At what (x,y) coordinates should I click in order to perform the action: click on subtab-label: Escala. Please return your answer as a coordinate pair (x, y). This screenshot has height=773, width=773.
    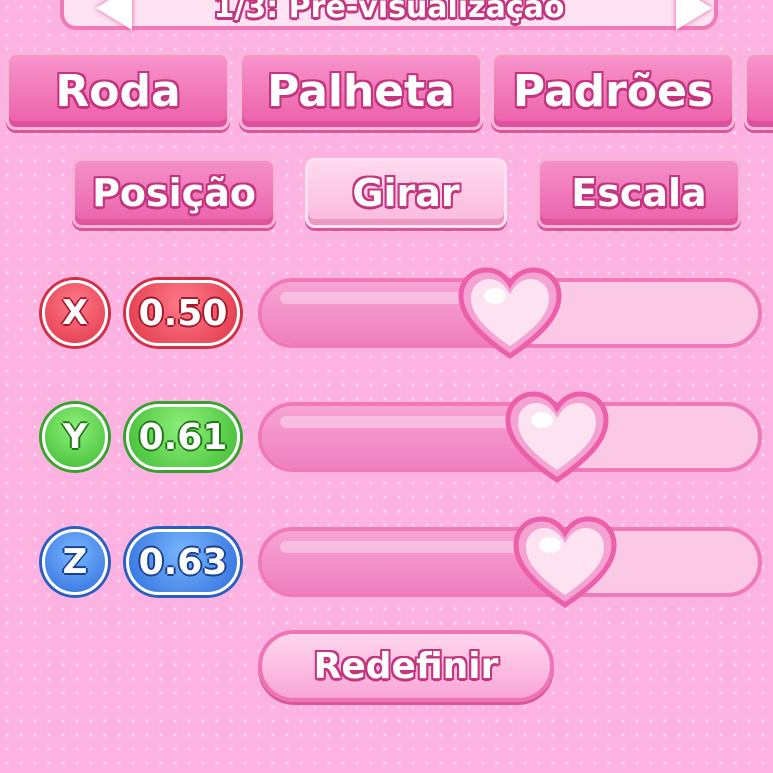
    Looking at the image, I should click on (639, 193).